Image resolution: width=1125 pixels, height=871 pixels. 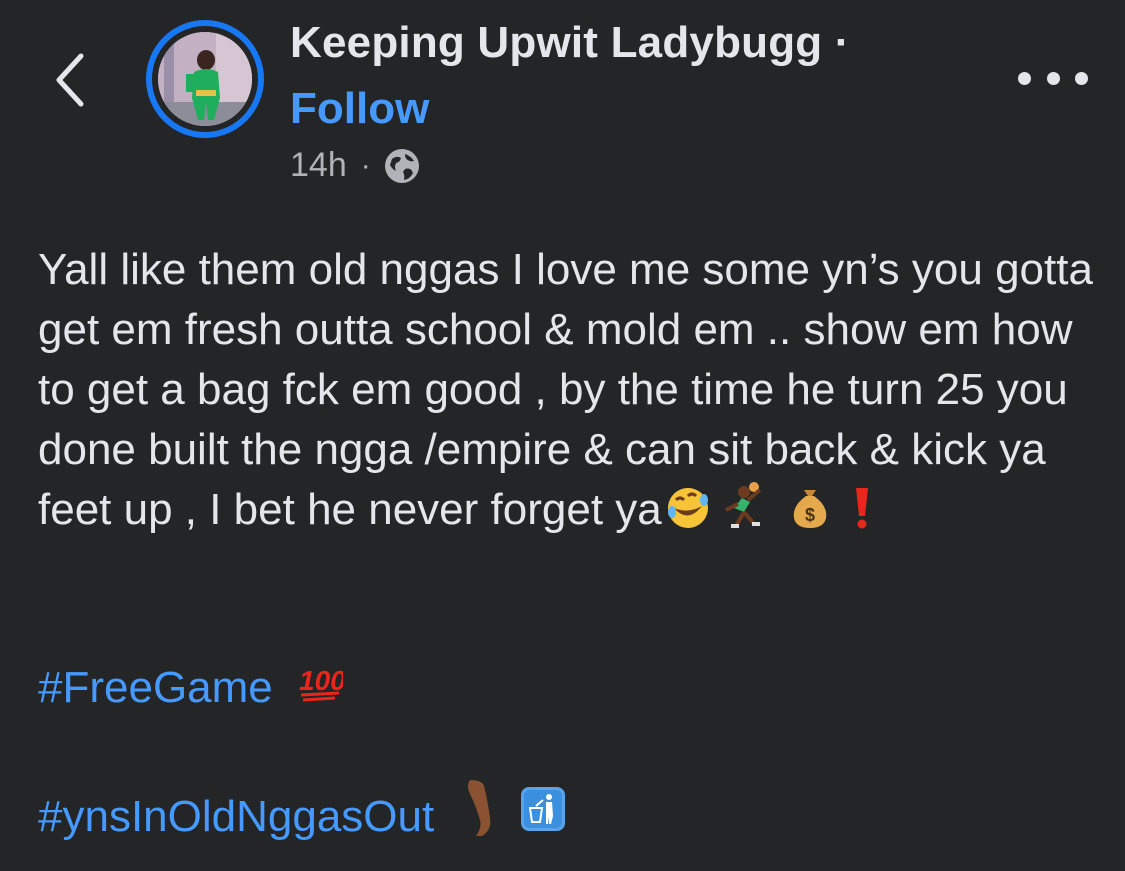 I want to click on follow-button: Follow, so click(x=359, y=109).